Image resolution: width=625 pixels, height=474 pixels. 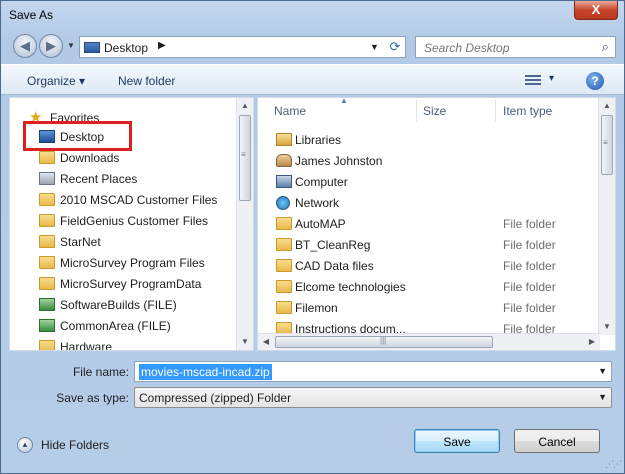 I want to click on title-bar: Save As X, so click(x=312, y=15).